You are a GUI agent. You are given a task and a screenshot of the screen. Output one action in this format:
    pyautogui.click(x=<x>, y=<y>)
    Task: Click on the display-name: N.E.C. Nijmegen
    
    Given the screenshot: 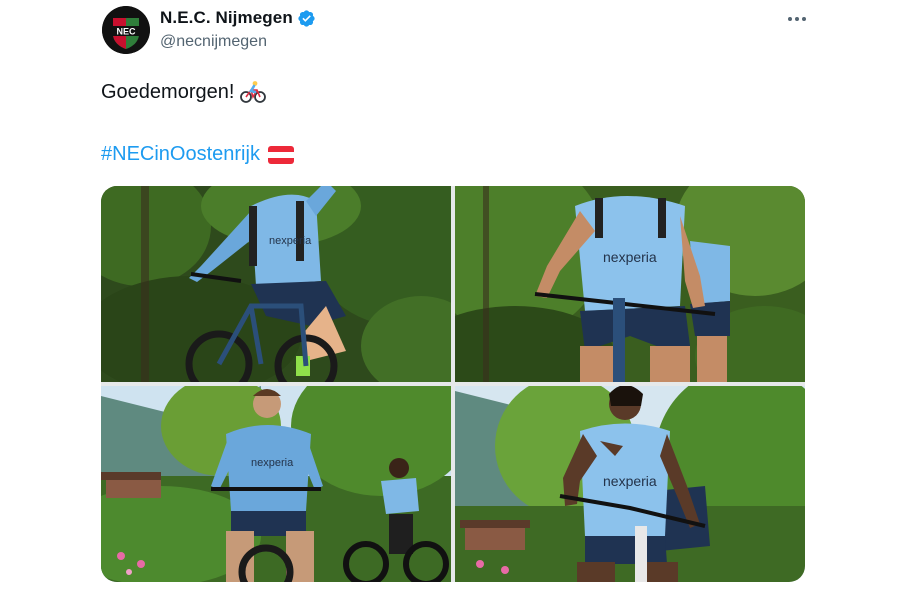 What is the action you would take?
    pyautogui.click(x=226, y=18)
    